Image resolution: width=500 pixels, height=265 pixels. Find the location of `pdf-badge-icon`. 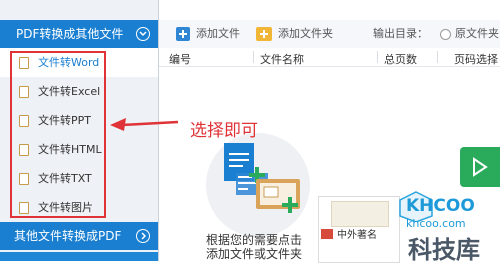

pdf-badge-icon is located at coordinates (327, 234).